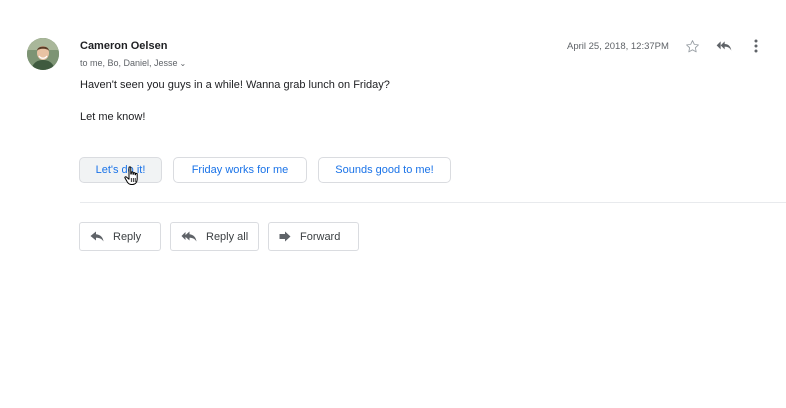  I want to click on smart-reply-chip-friday-works: Friday works for me, so click(240, 170).